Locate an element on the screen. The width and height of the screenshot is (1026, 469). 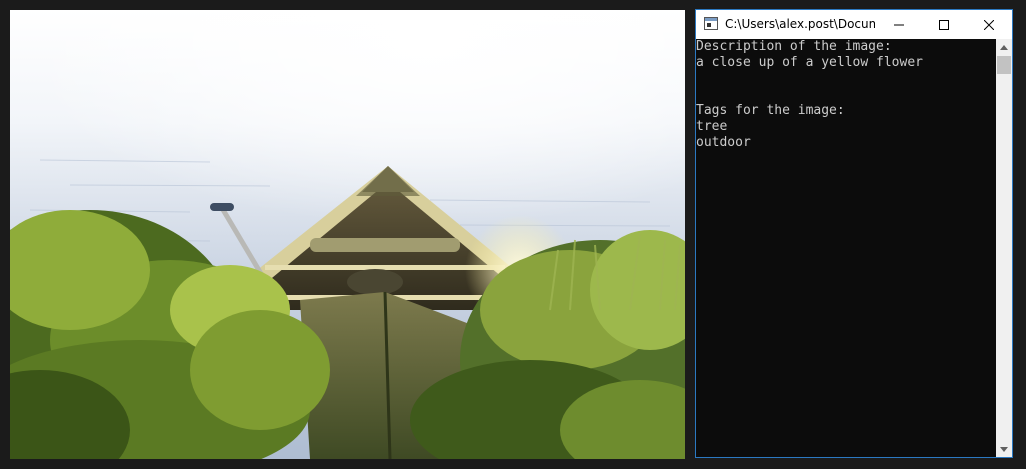
scroll-up-button is located at coordinates (1004, 47).